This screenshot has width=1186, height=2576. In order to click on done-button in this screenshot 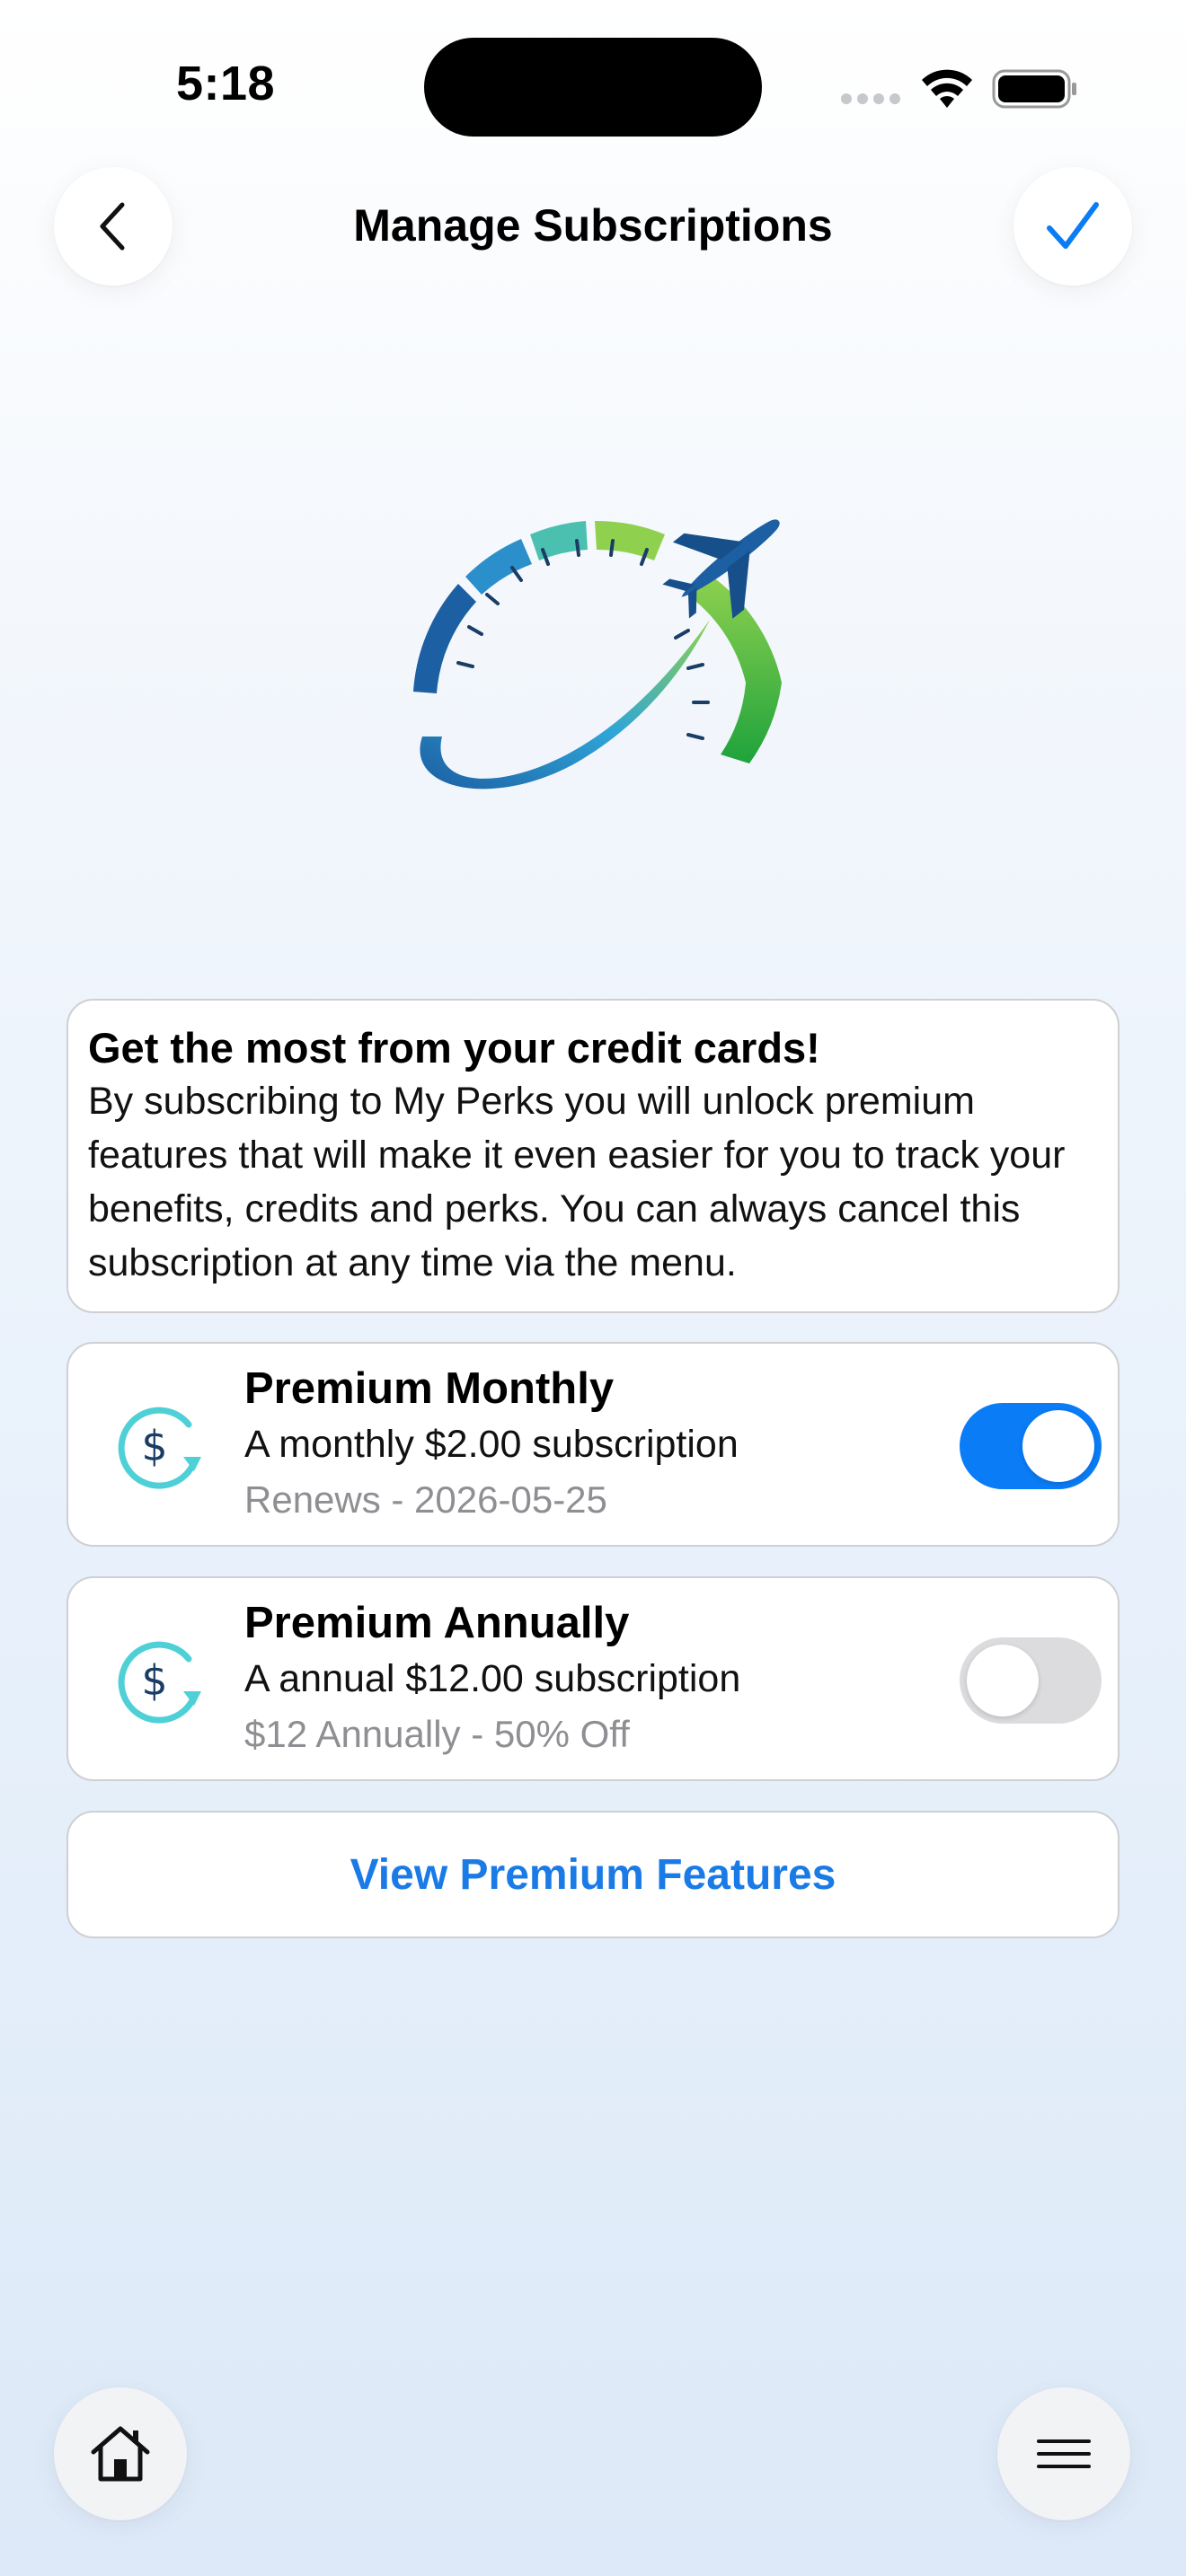, I will do `click(1072, 226)`.